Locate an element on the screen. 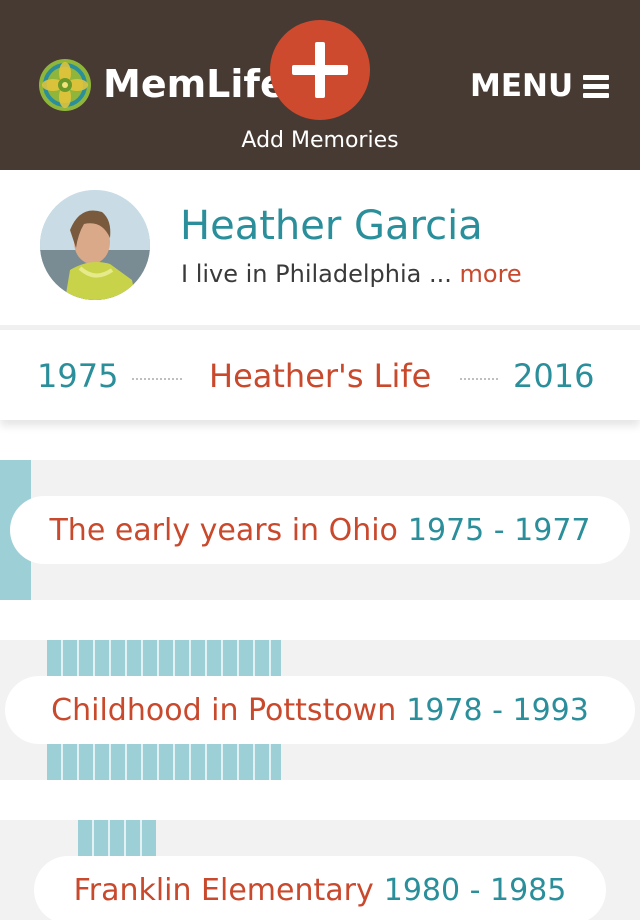  menu-button: MENU is located at coordinates (540, 86).